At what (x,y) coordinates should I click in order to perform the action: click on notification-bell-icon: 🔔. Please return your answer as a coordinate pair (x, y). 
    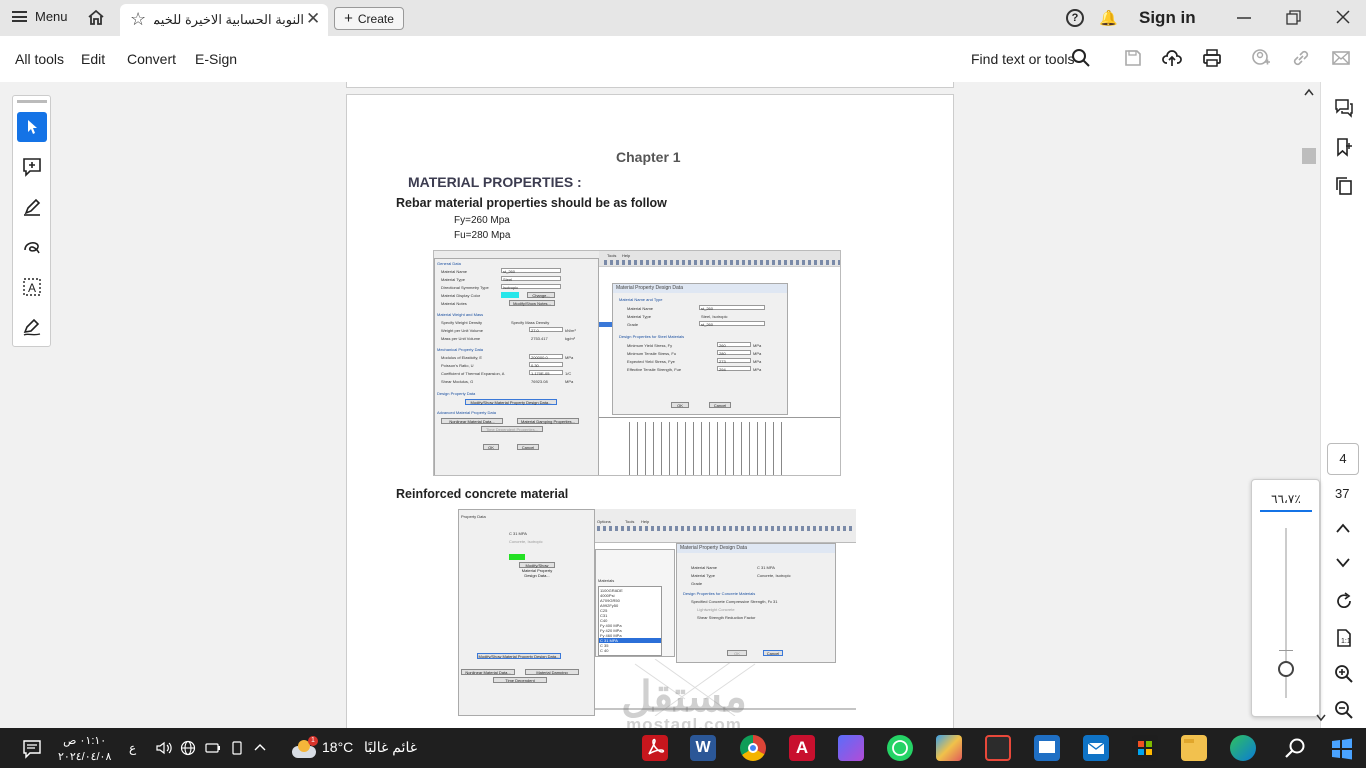
    Looking at the image, I should click on (1108, 18).